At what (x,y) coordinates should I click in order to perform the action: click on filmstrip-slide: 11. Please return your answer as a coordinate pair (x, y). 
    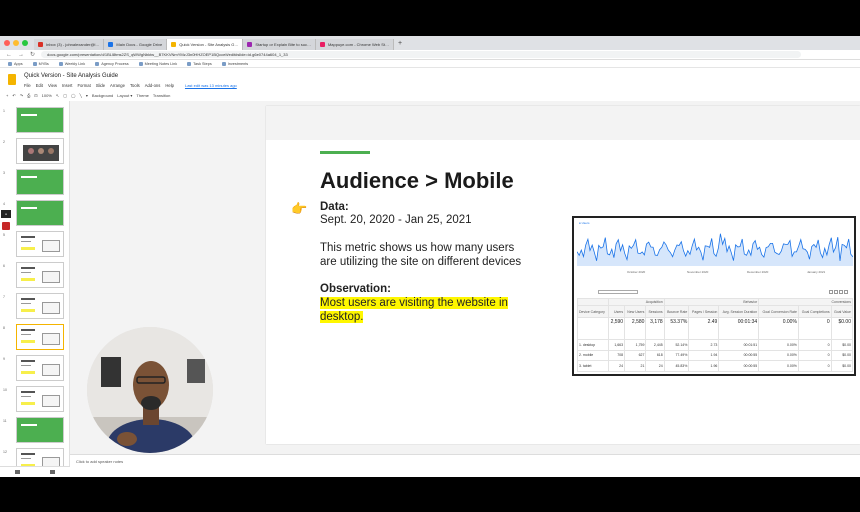
    Looking at the image, I should click on (35, 430).